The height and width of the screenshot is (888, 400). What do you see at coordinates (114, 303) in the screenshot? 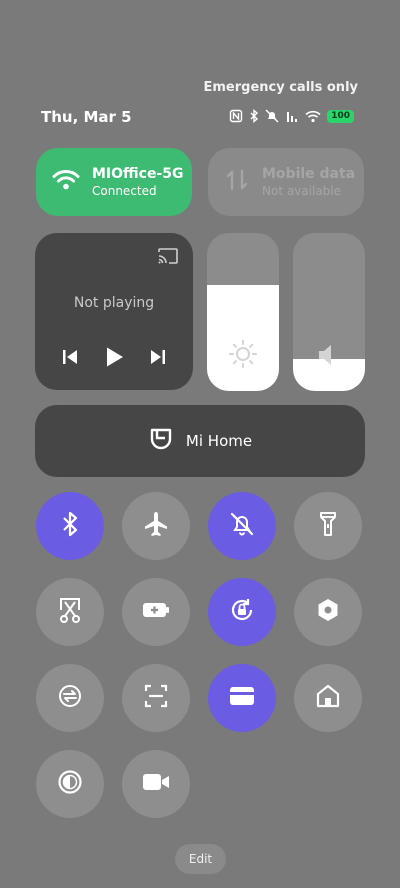
I see `media-status: Not playing` at bounding box center [114, 303].